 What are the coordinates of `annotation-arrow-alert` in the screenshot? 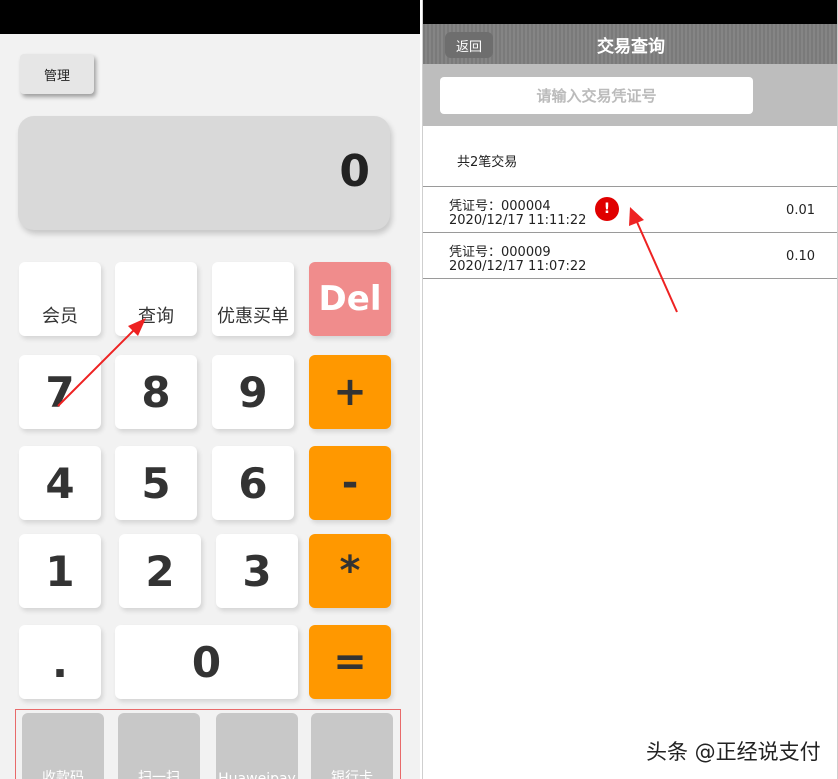 It's located at (653, 260).